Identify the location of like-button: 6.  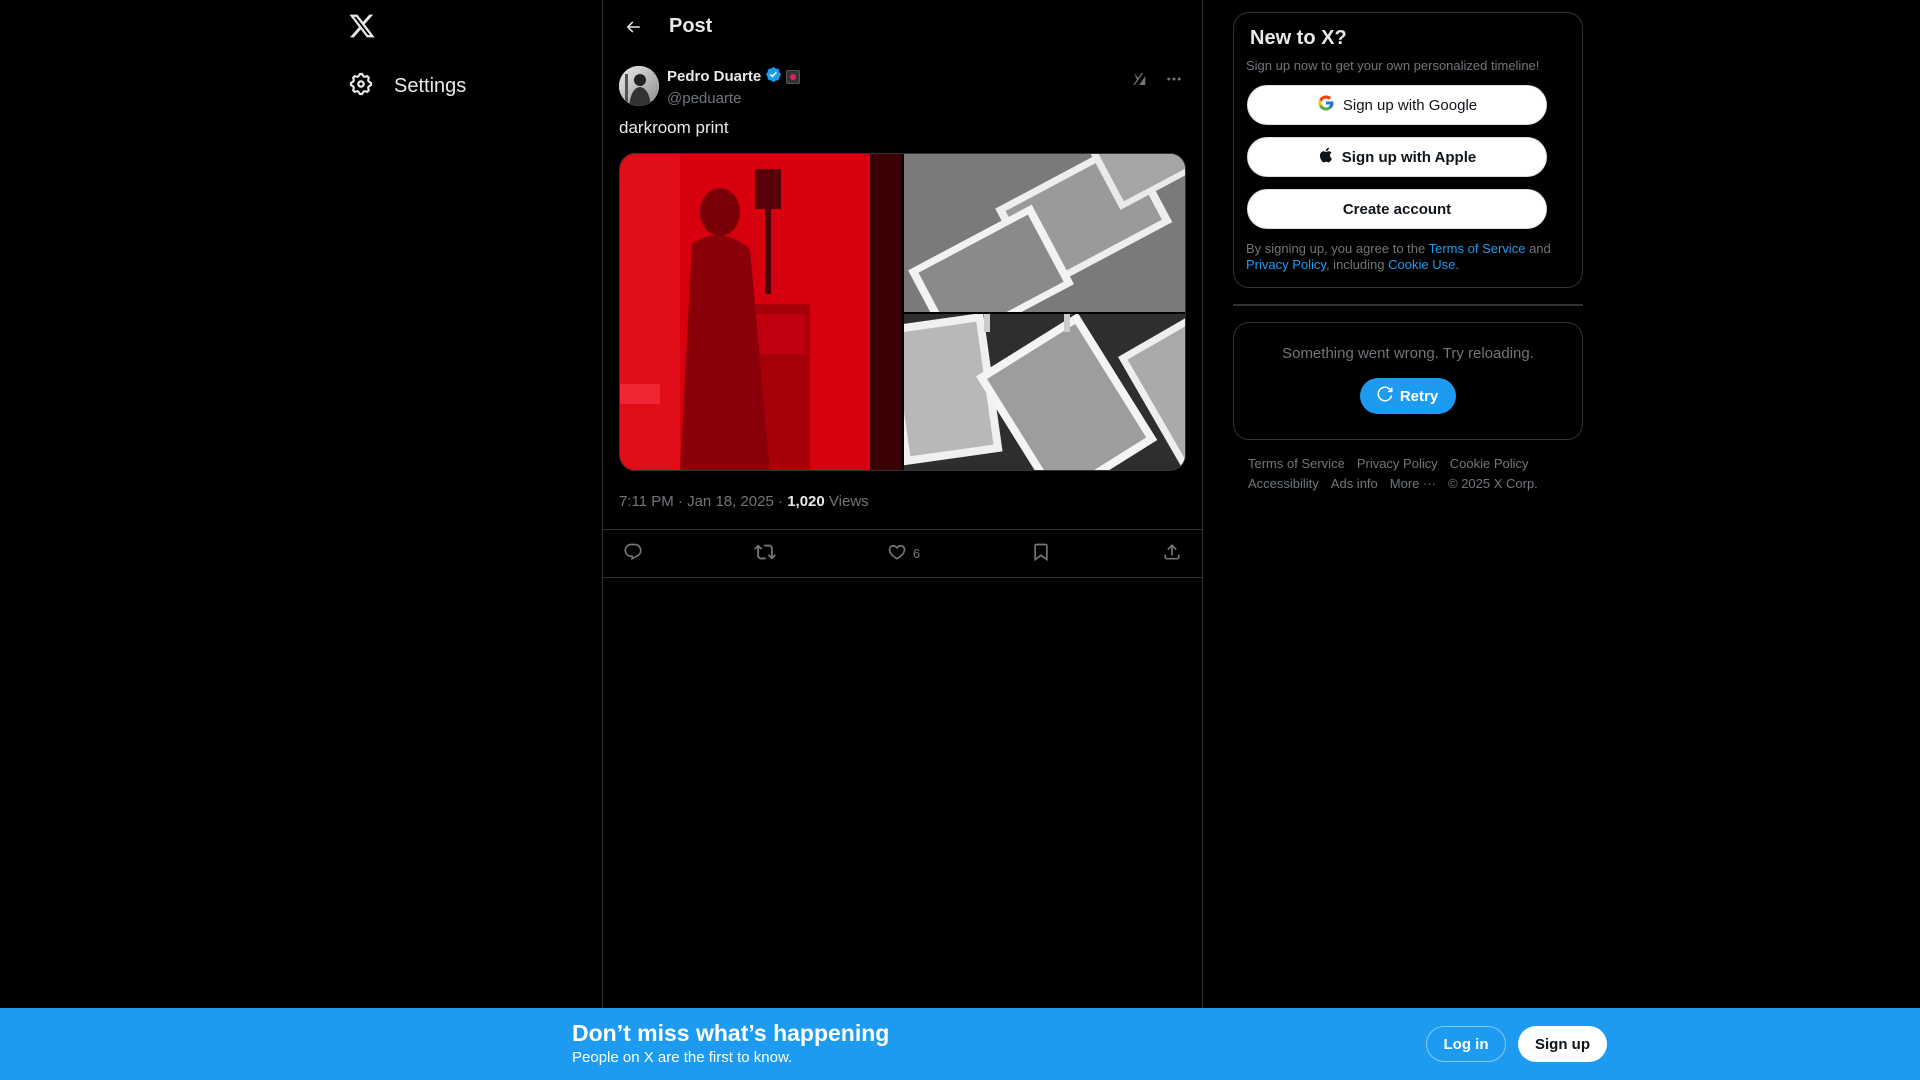
(903, 554).